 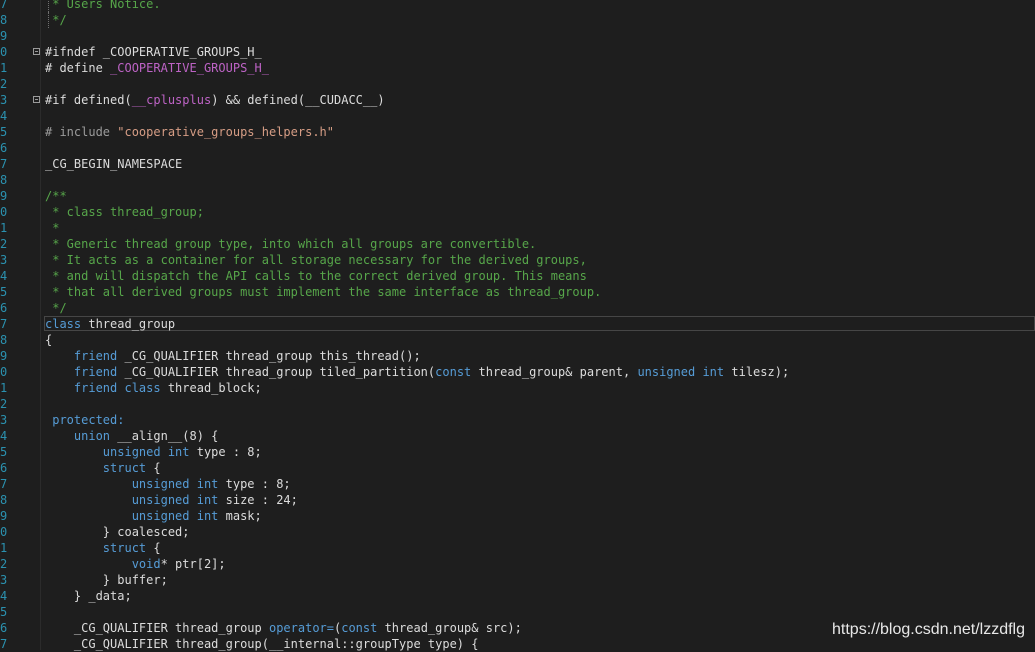 What do you see at coordinates (132, 436) in the screenshot?
I see `code-text: union __align__(8) {` at bounding box center [132, 436].